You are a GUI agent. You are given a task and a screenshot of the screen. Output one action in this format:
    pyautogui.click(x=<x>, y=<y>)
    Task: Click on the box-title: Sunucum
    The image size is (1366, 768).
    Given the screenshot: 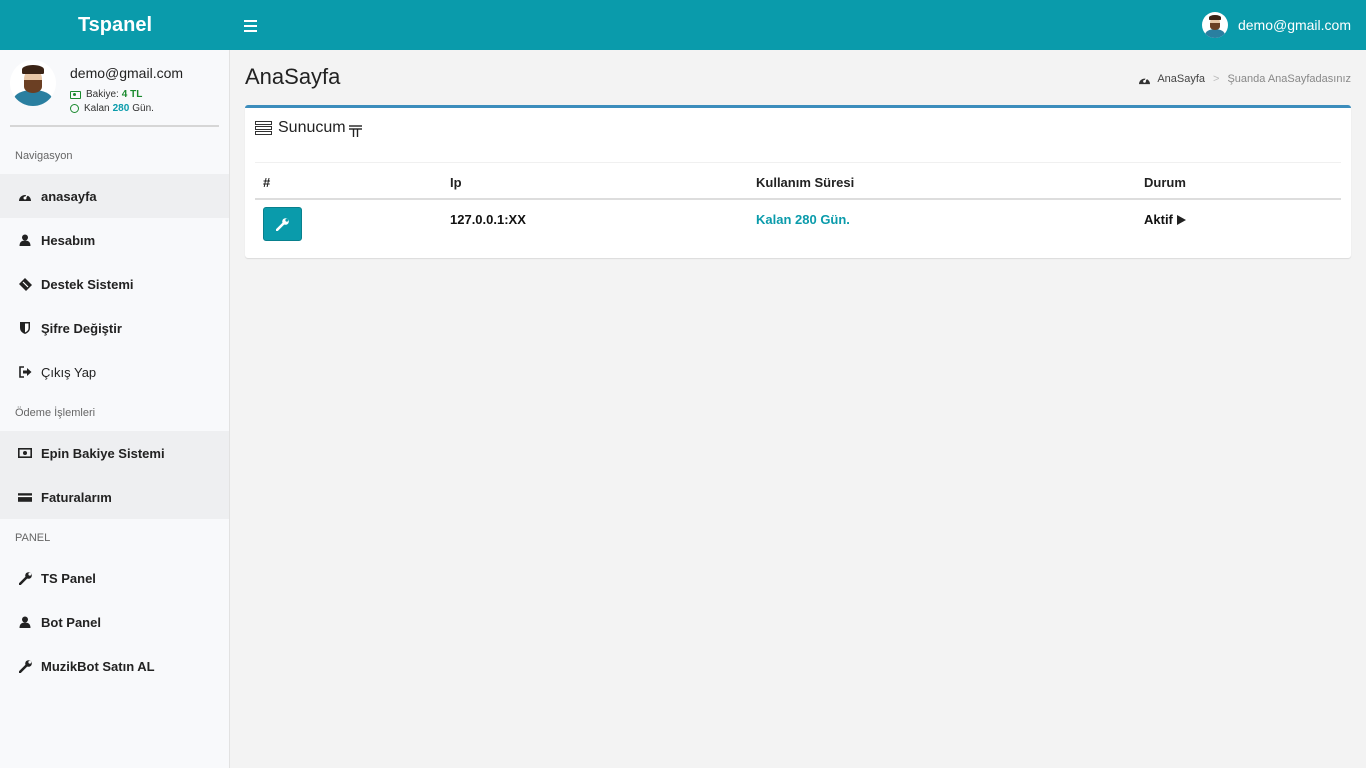 What is the action you would take?
    pyautogui.click(x=308, y=128)
    